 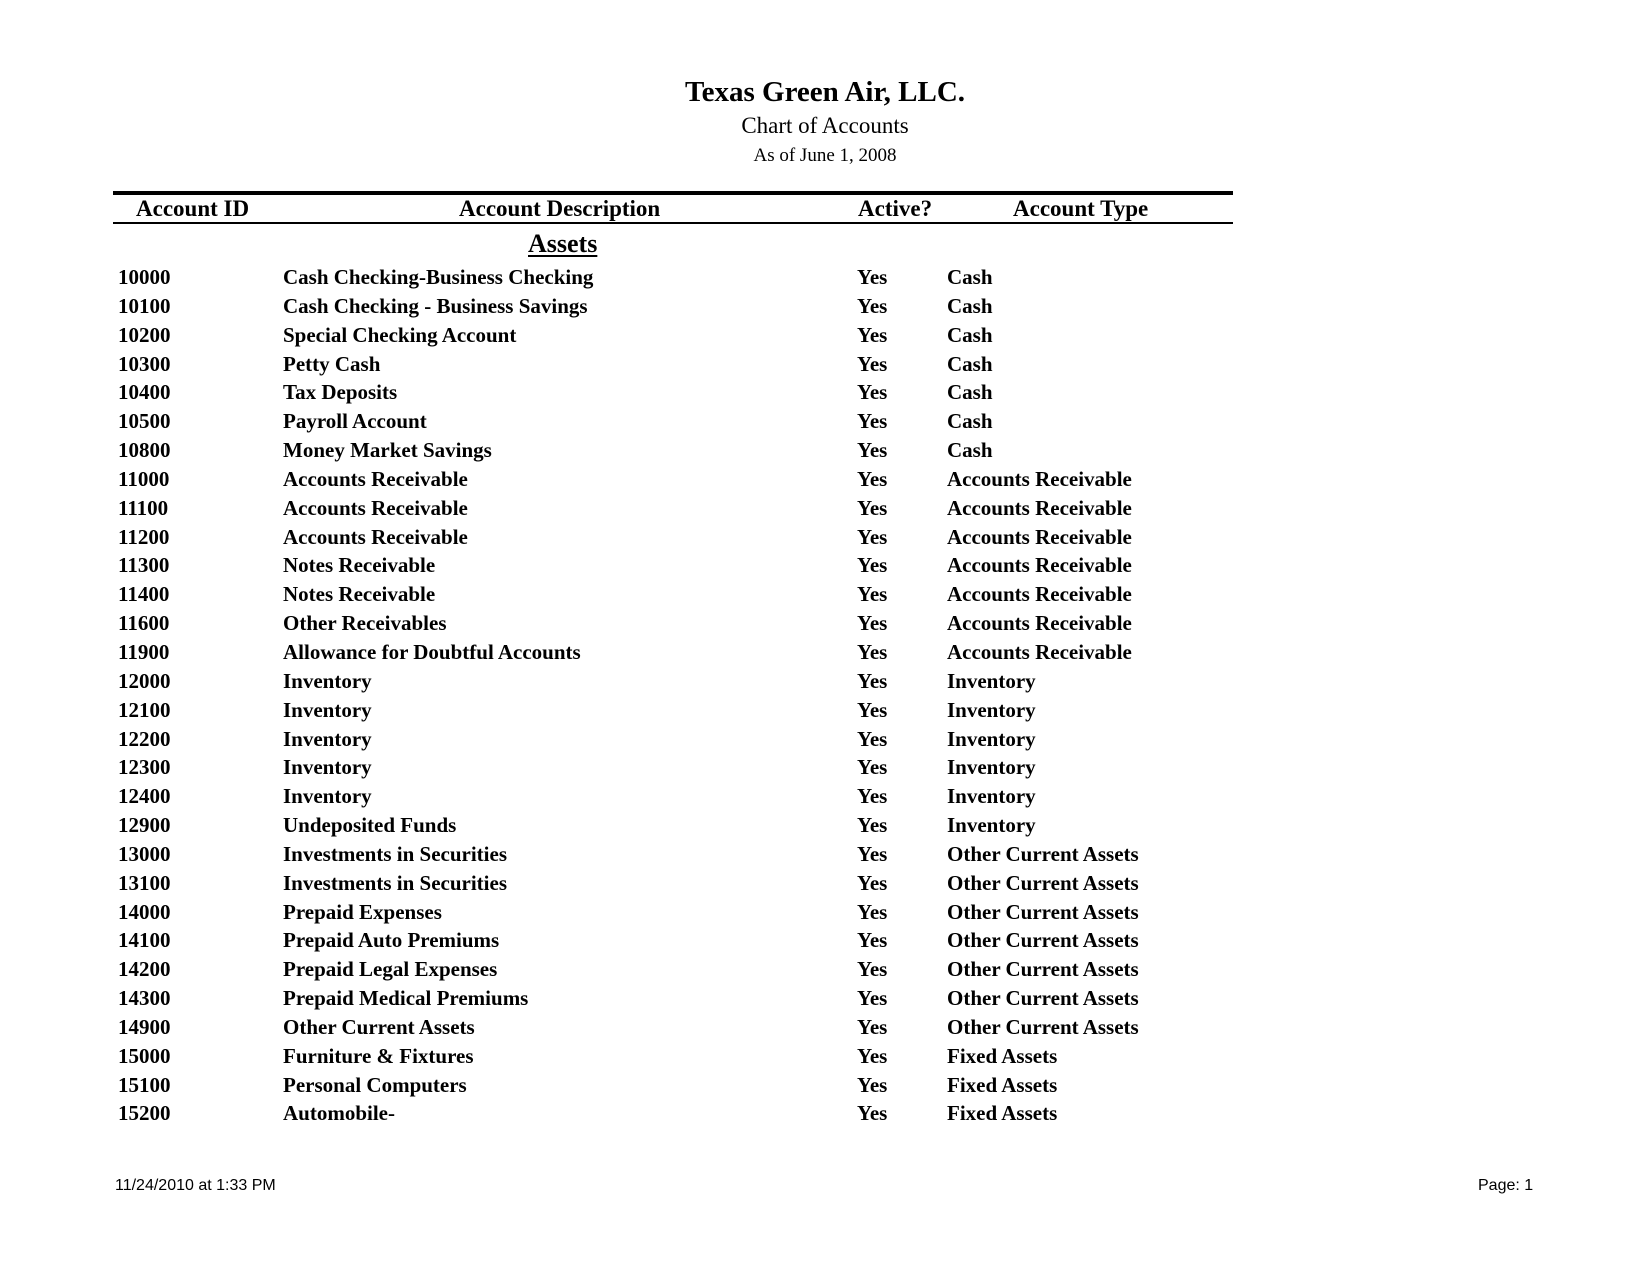 I want to click on account-id: 10100, so click(x=144, y=305).